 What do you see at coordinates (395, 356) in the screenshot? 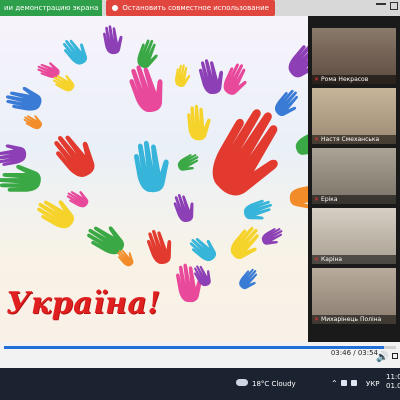
I see `fullscreen-icon` at bounding box center [395, 356].